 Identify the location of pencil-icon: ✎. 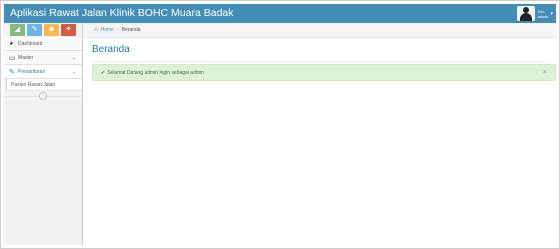
(34, 30).